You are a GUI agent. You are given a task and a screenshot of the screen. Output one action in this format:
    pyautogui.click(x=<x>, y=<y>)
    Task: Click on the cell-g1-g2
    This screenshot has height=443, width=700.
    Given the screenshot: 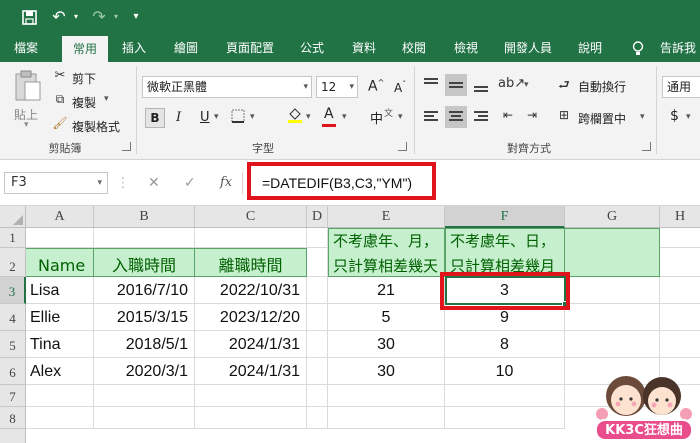 What is the action you would take?
    pyautogui.click(x=612, y=252)
    